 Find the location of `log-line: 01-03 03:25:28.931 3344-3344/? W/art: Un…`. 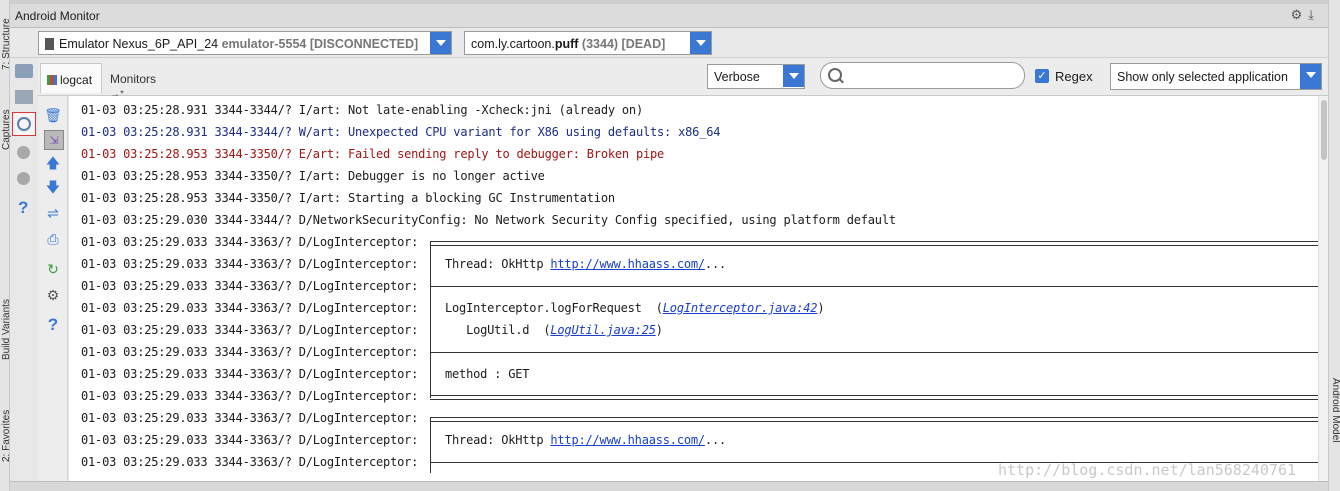

log-line: 01-03 03:25:28.931 3344-3344/? W/art: Un… is located at coordinates (400, 132).